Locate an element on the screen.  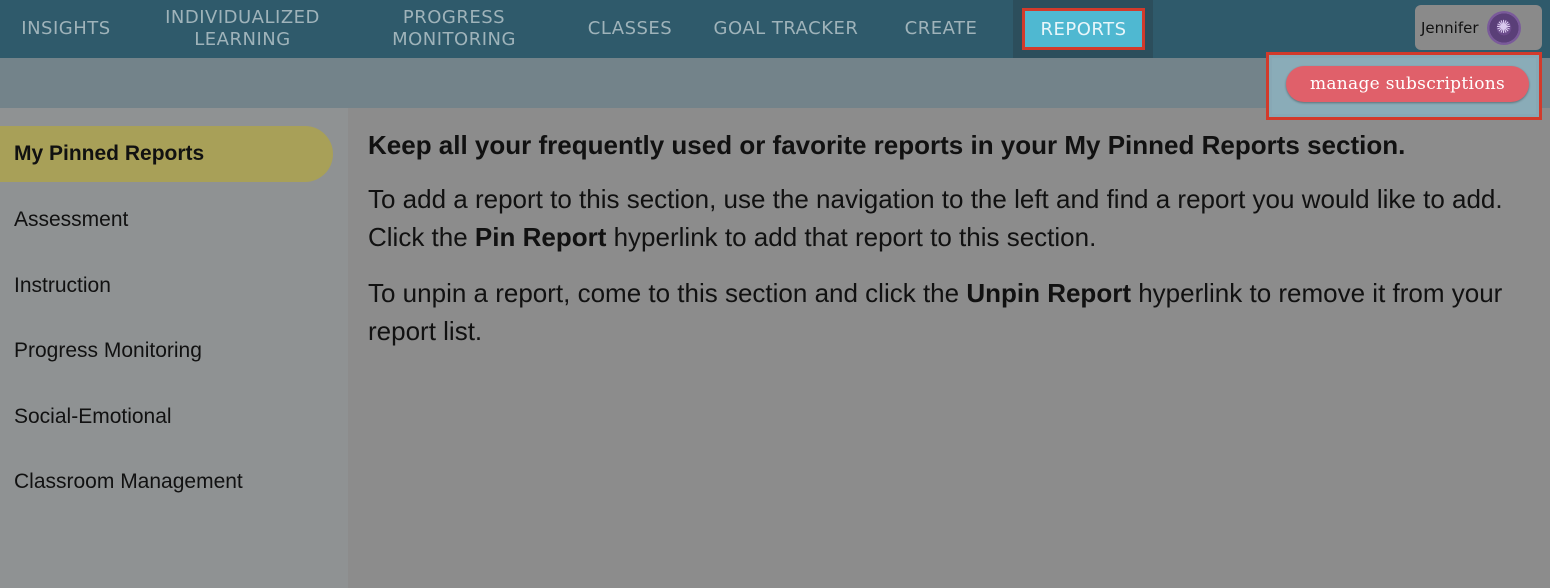
sidebar-item-social-emotional: Social-Emotional is located at coordinates (93, 417).